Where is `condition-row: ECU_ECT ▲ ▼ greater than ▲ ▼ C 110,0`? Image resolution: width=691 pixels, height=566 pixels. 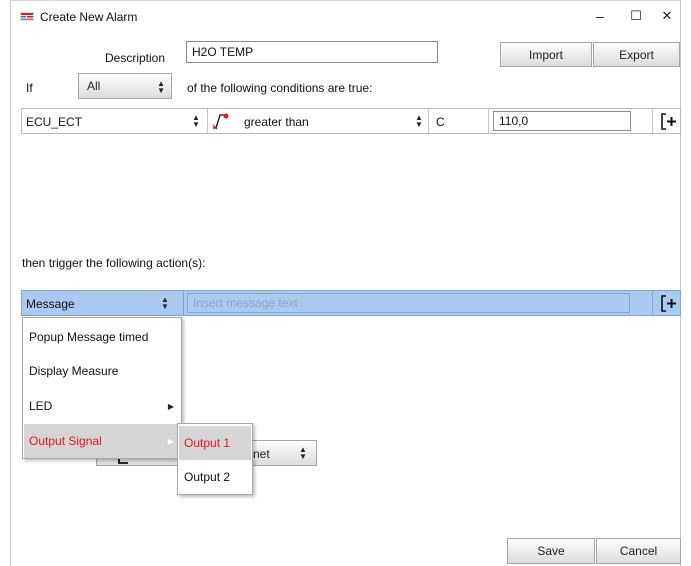 condition-row: ECU_ECT ▲ ▼ greater than ▲ ▼ C 110,0 is located at coordinates (351, 121).